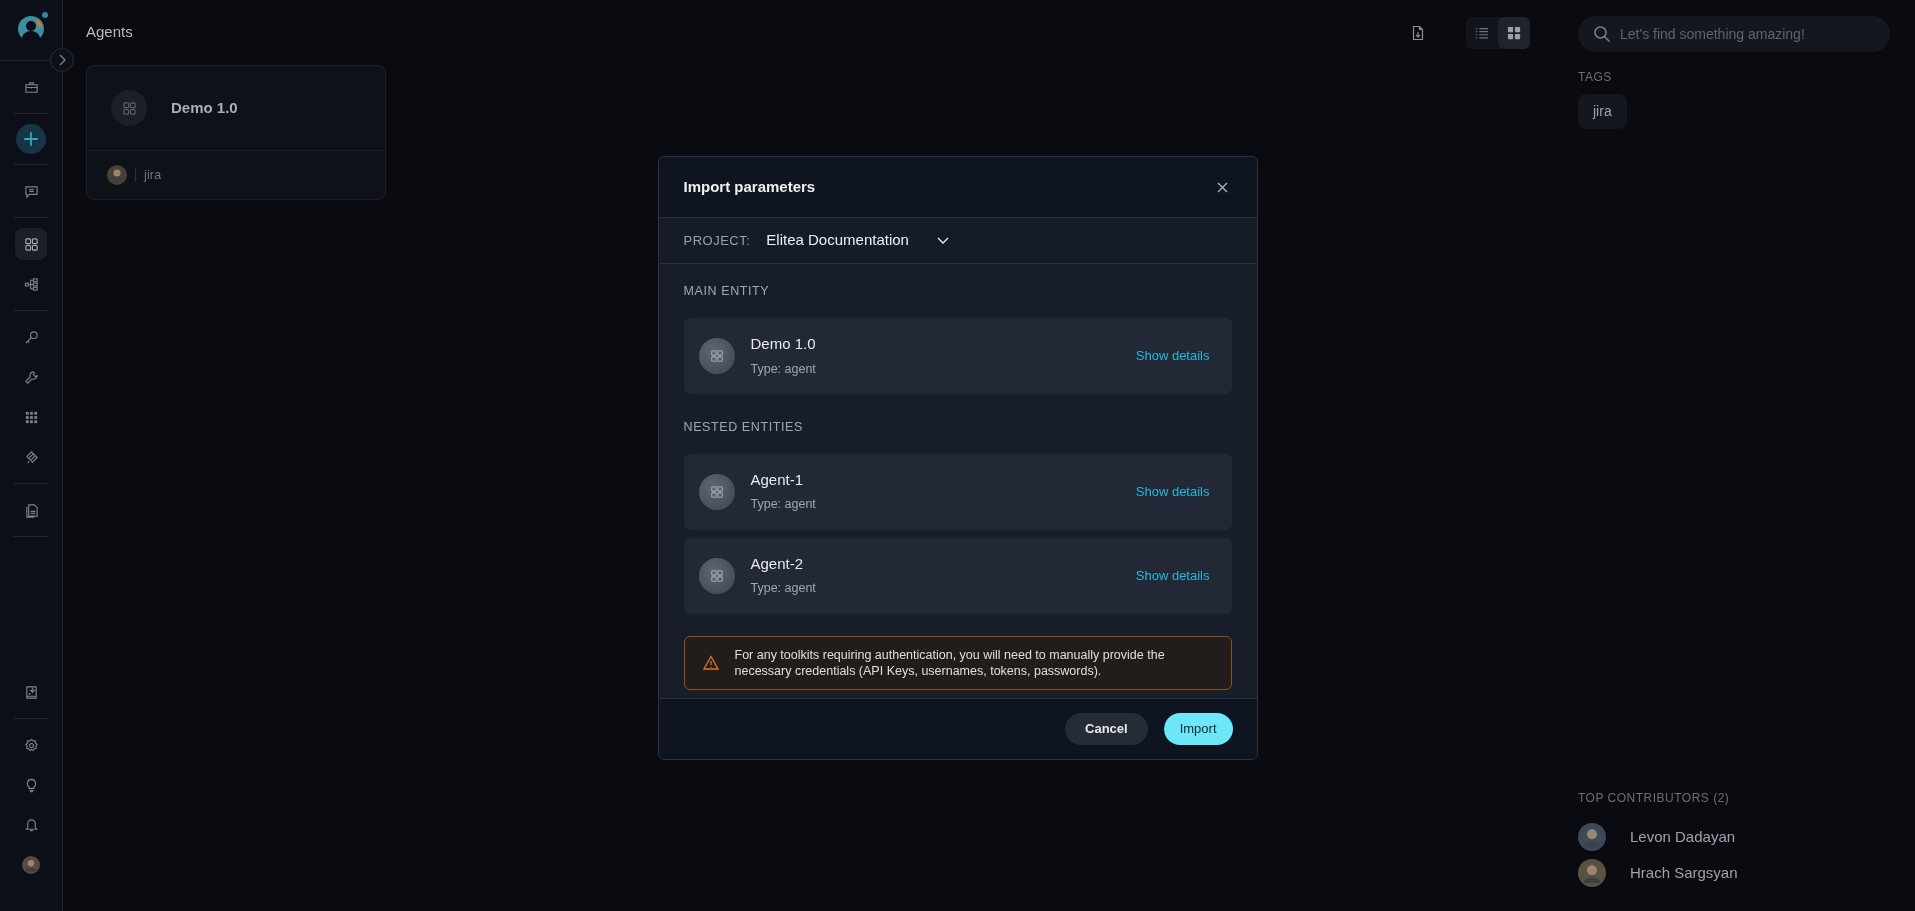 The width and height of the screenshot is (1915, 911). Describe the element at coordinates (31, 191) in the screenshot. I see `chat-icon` at that location.